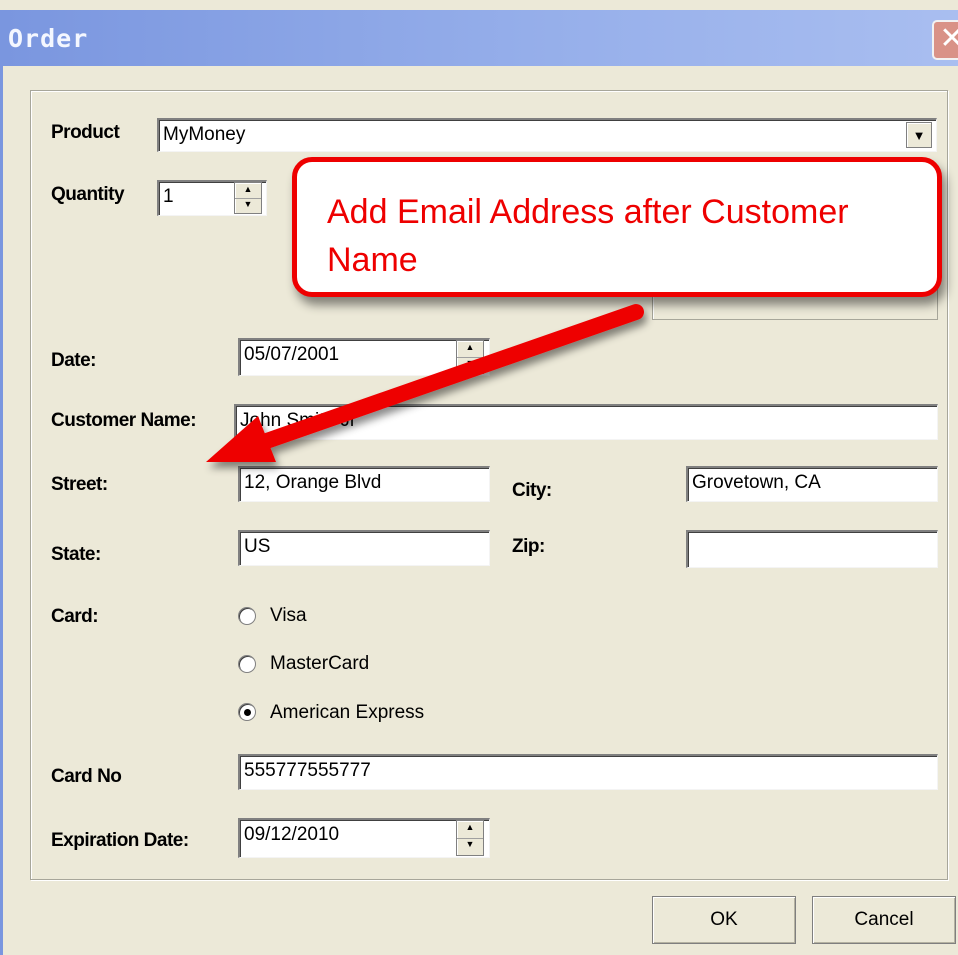 The image size is (958, 955). I want to click on radio-american-express, so click(247, 712).